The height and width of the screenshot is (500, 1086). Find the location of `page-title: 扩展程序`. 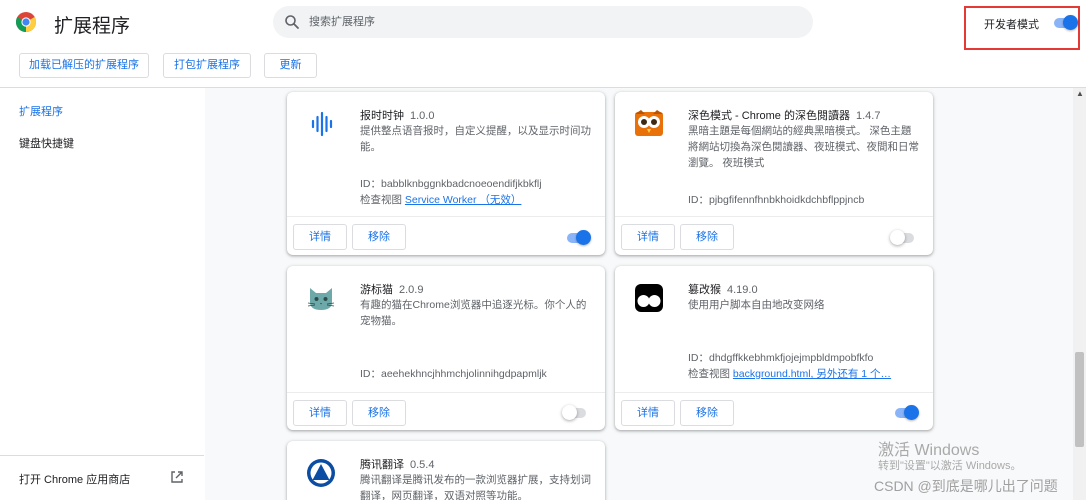

page-title: 扩展程序 is located at coordinates (92, 26).